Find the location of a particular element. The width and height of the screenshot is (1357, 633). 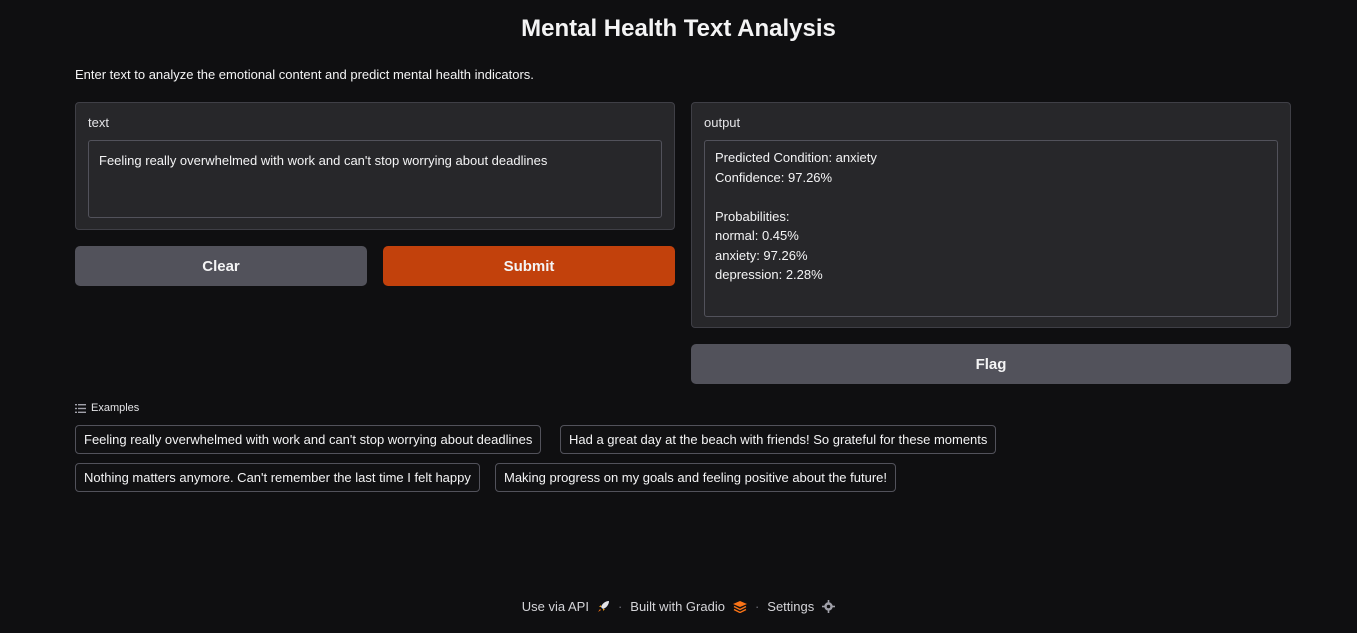

clear-button: Clear is located at coordinates (221, 266).